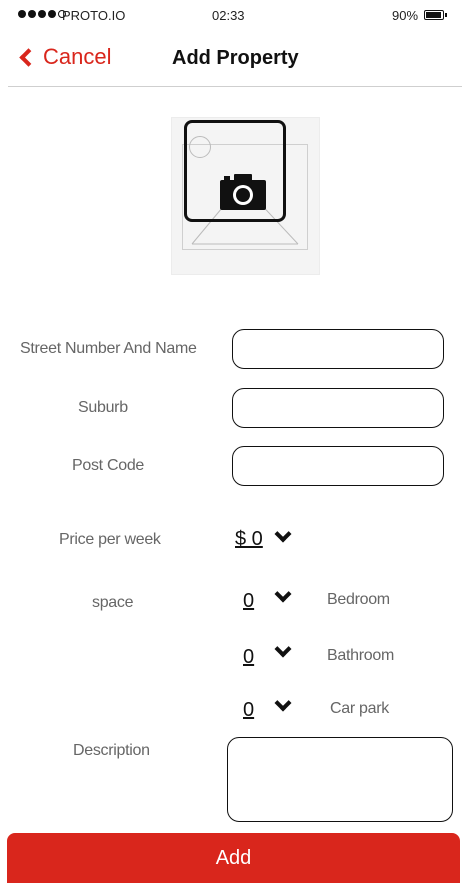 The image size is (462, 883). I want to click on status-time: 02:33, so click(228, 15).